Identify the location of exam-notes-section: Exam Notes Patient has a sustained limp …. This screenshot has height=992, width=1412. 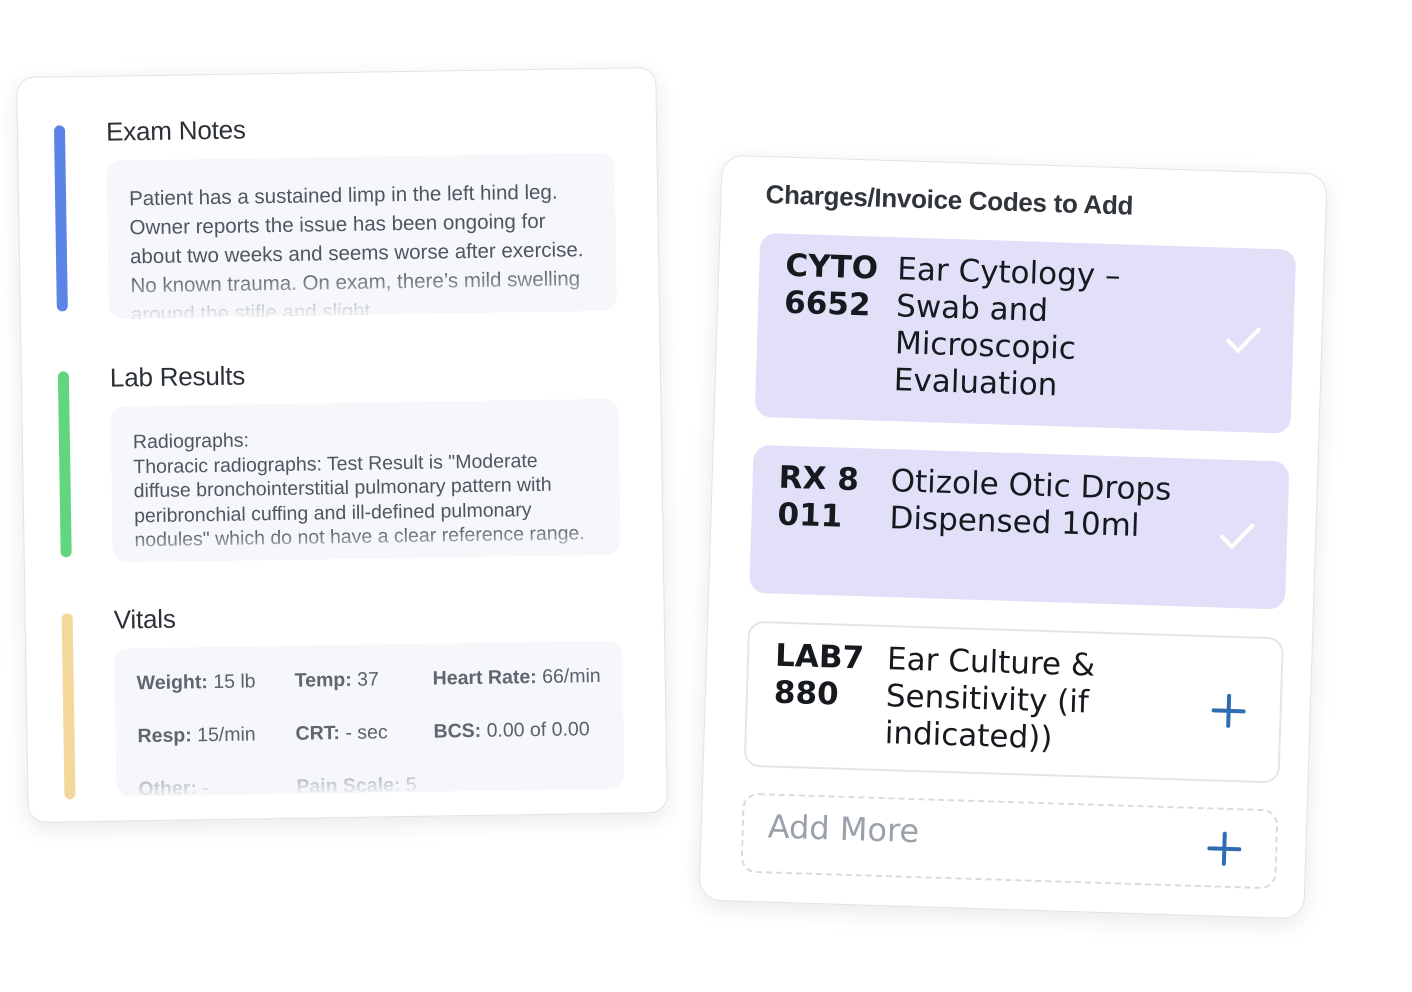
(340, 240).